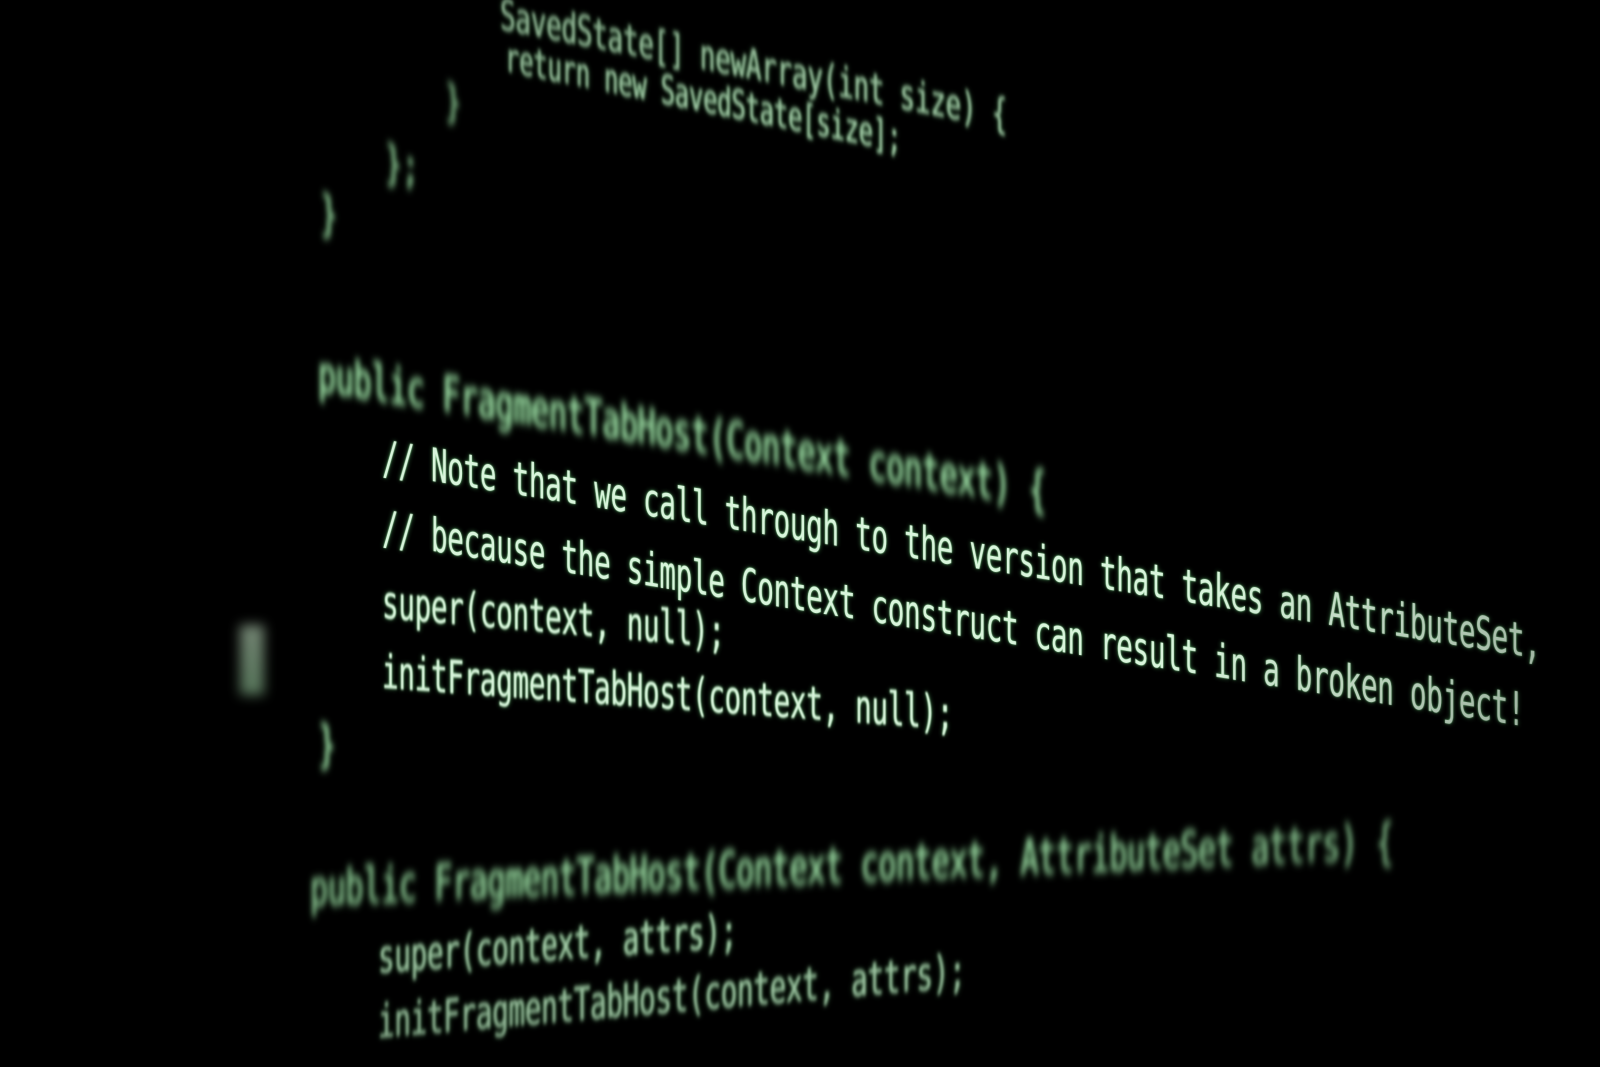 This screenshot has height=1067, width=1600. Describe the element at coordinates (402, 165) in the screenshot. I see `code-line: };` at that location.